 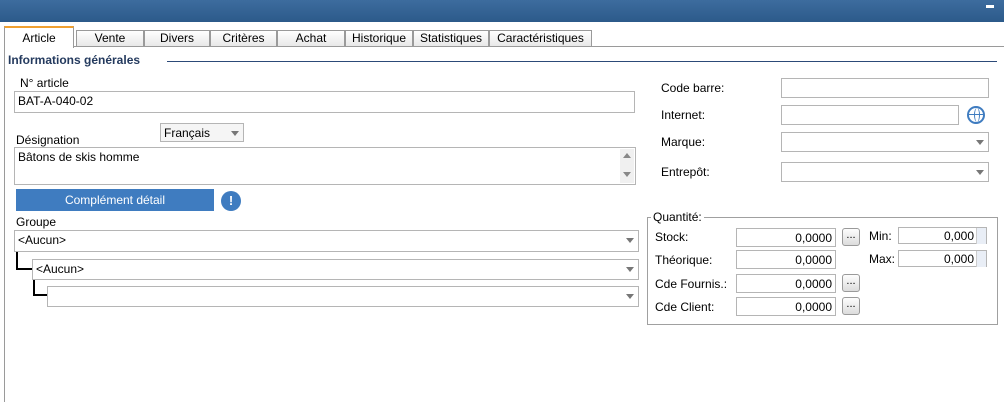 What do you see at coordinates (627, 174) in the screenshot?
I see `scroll-down-icon` at bounding box center [627, 174].